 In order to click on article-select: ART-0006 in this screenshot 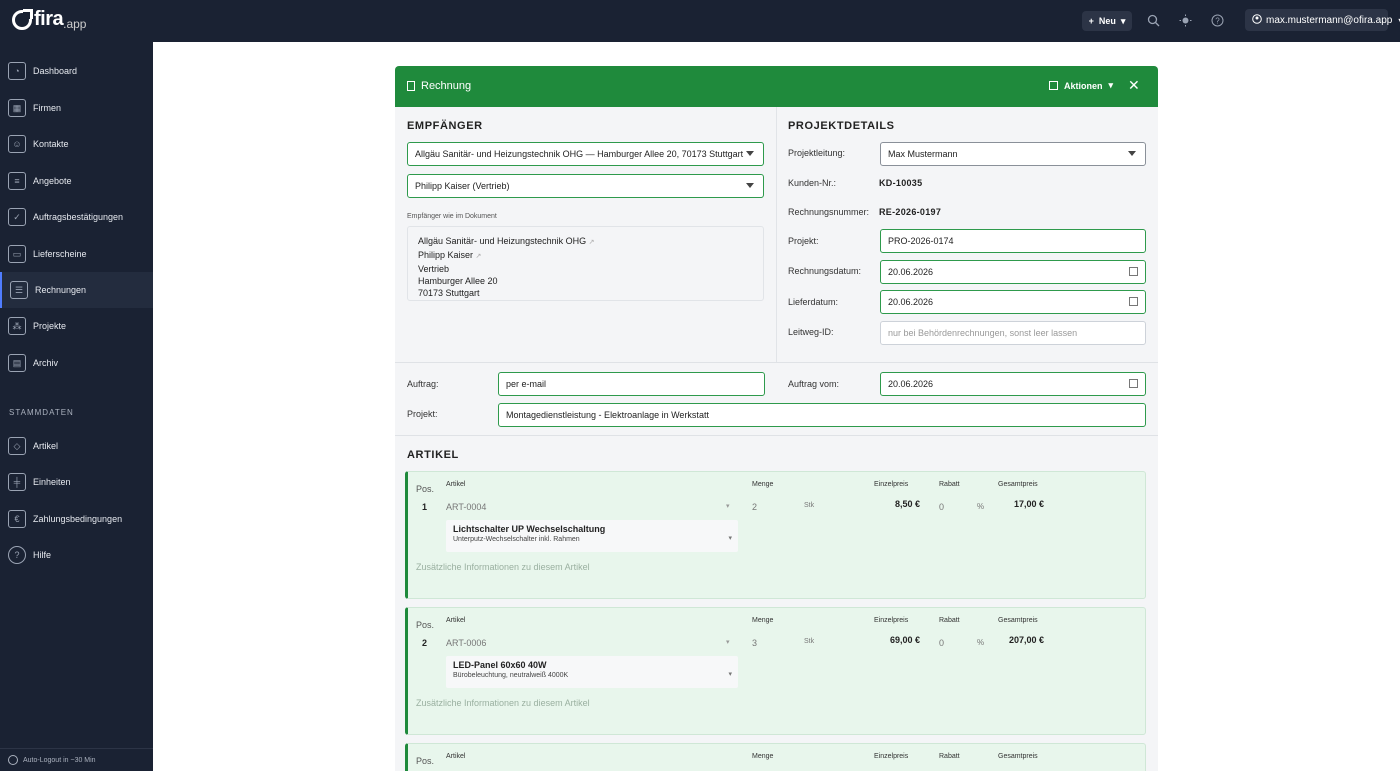, I will do `click(466, 643)`.